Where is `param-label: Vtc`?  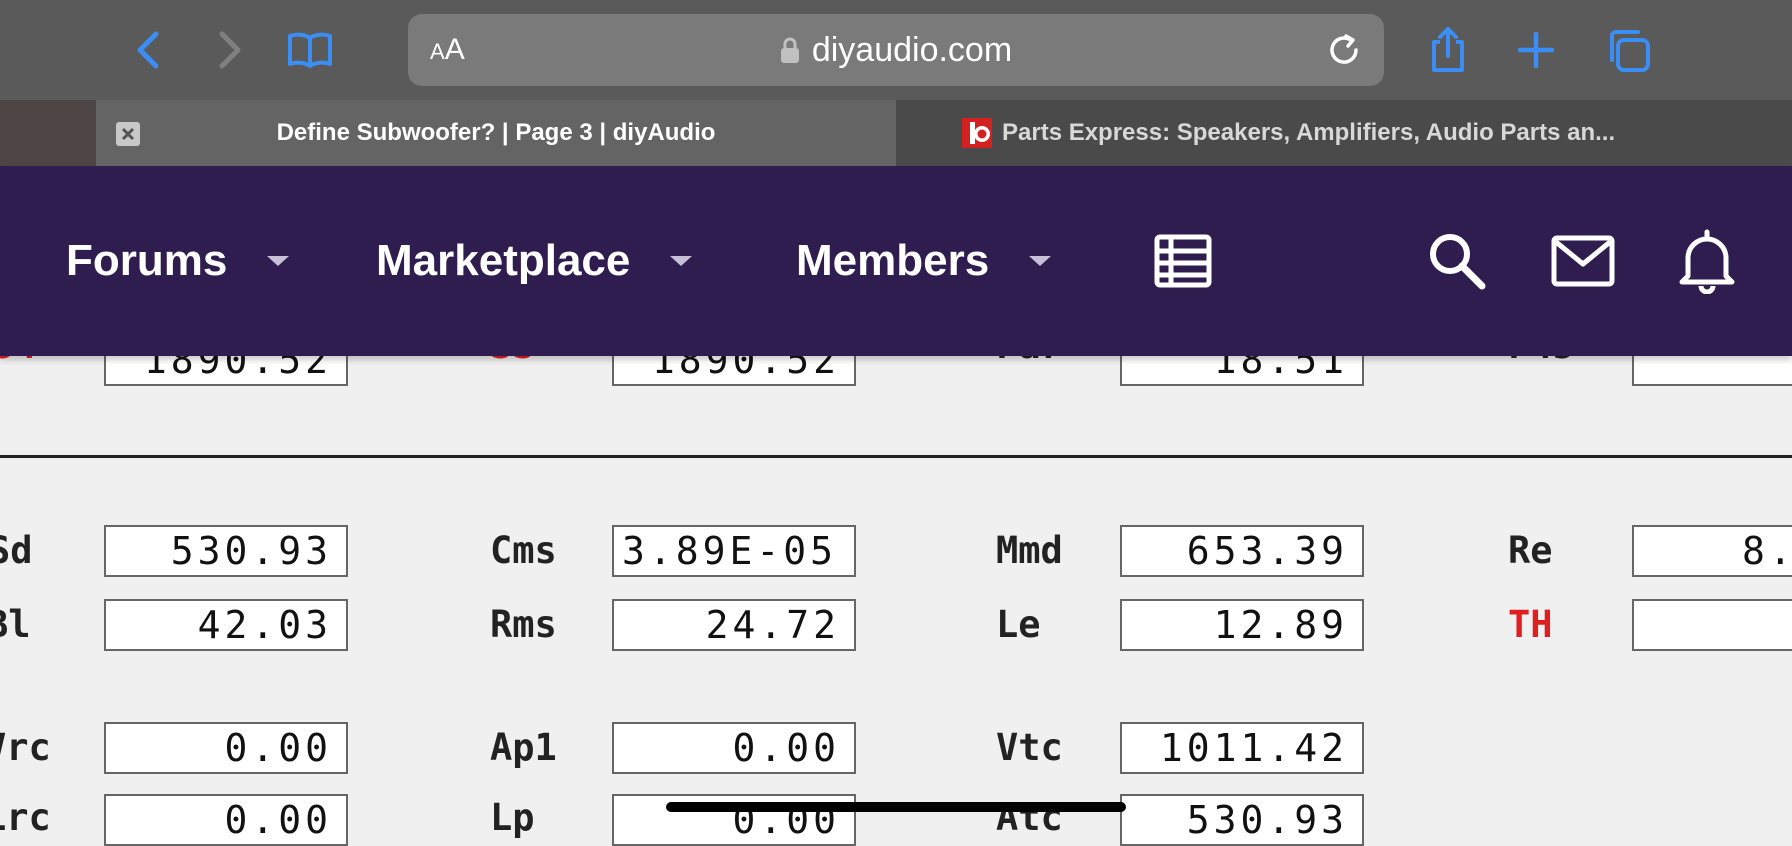
param-label: Vtc is located at coordinates (1029, 747).